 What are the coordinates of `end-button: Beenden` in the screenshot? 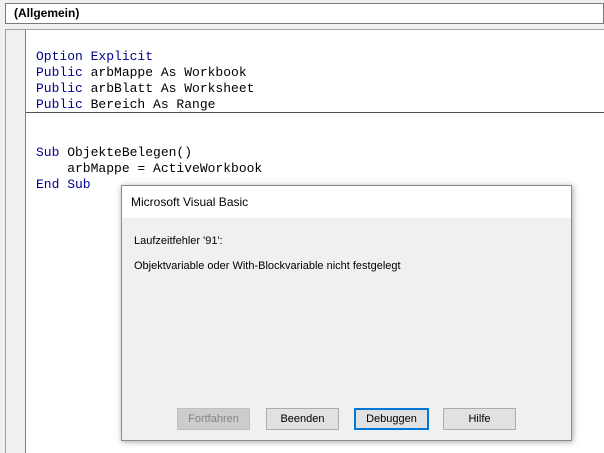 It's located at (302, 419).